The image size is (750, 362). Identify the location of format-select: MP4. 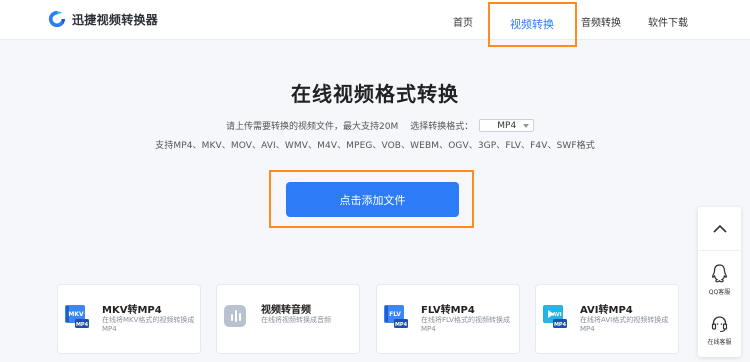
(507, 125).